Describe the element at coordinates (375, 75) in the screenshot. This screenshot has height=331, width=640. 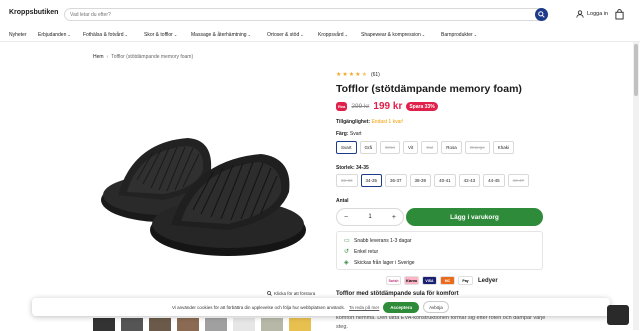
I see `rating-count: (61)` at that location.